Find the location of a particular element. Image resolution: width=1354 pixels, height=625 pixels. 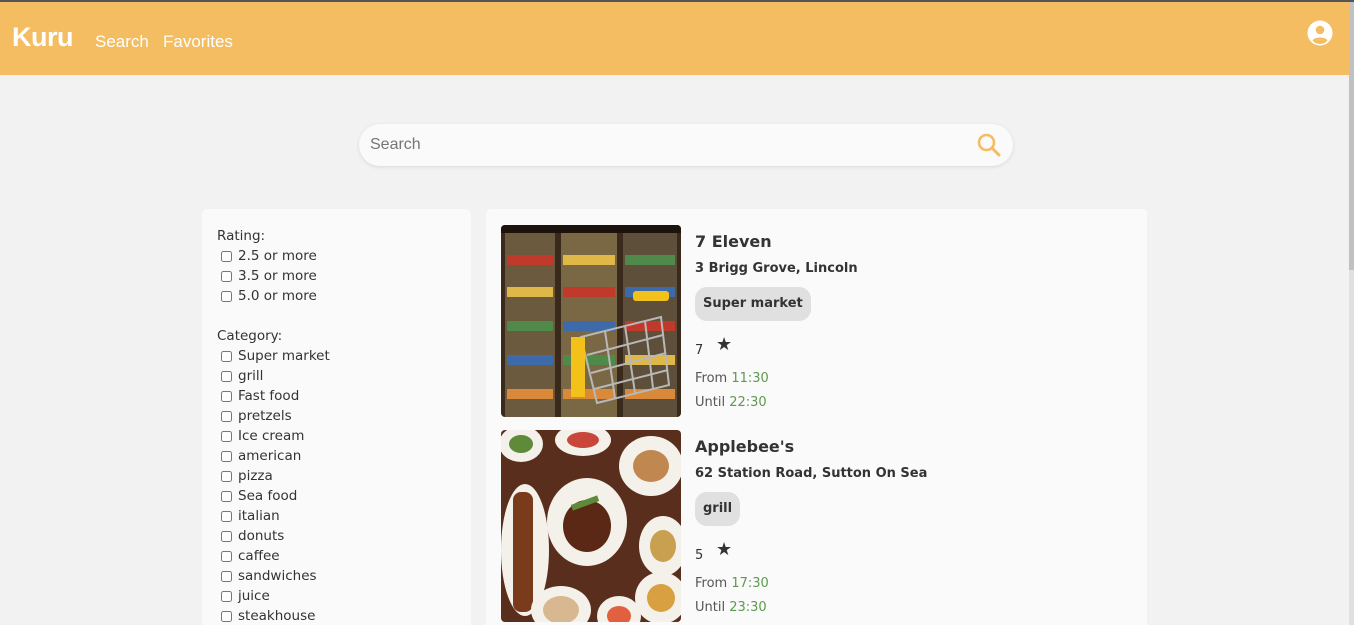

category-option: juice is located at coordinates (344, 596).